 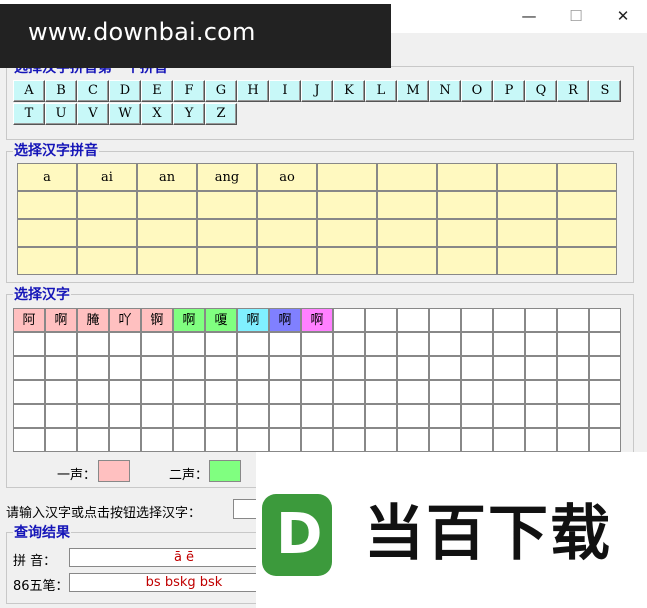 What do you see at coordinates (93, 91) in the screenshot?
I see `letter-button-c: C` at bounding box center [93, 91].